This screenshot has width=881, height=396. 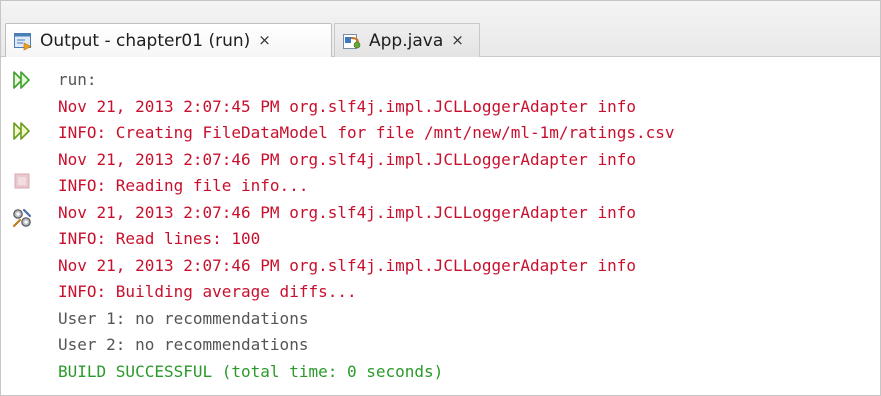 I want to click on output-toolbar, so click(x=24, y=226).